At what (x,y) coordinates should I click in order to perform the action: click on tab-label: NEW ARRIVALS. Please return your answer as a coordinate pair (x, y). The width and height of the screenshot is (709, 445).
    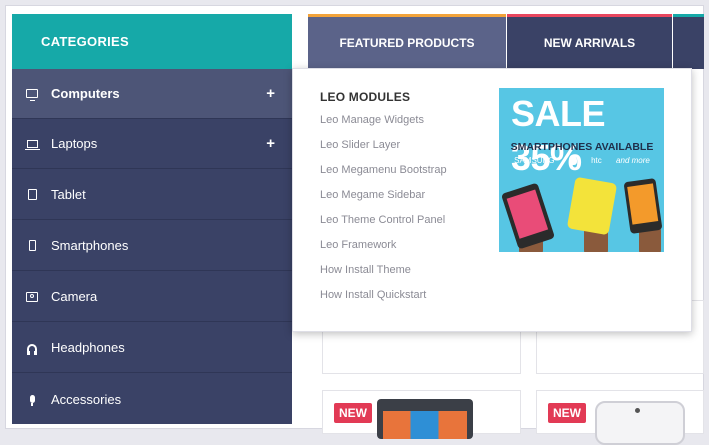
    Looking at the image, I should click on (589, 43).